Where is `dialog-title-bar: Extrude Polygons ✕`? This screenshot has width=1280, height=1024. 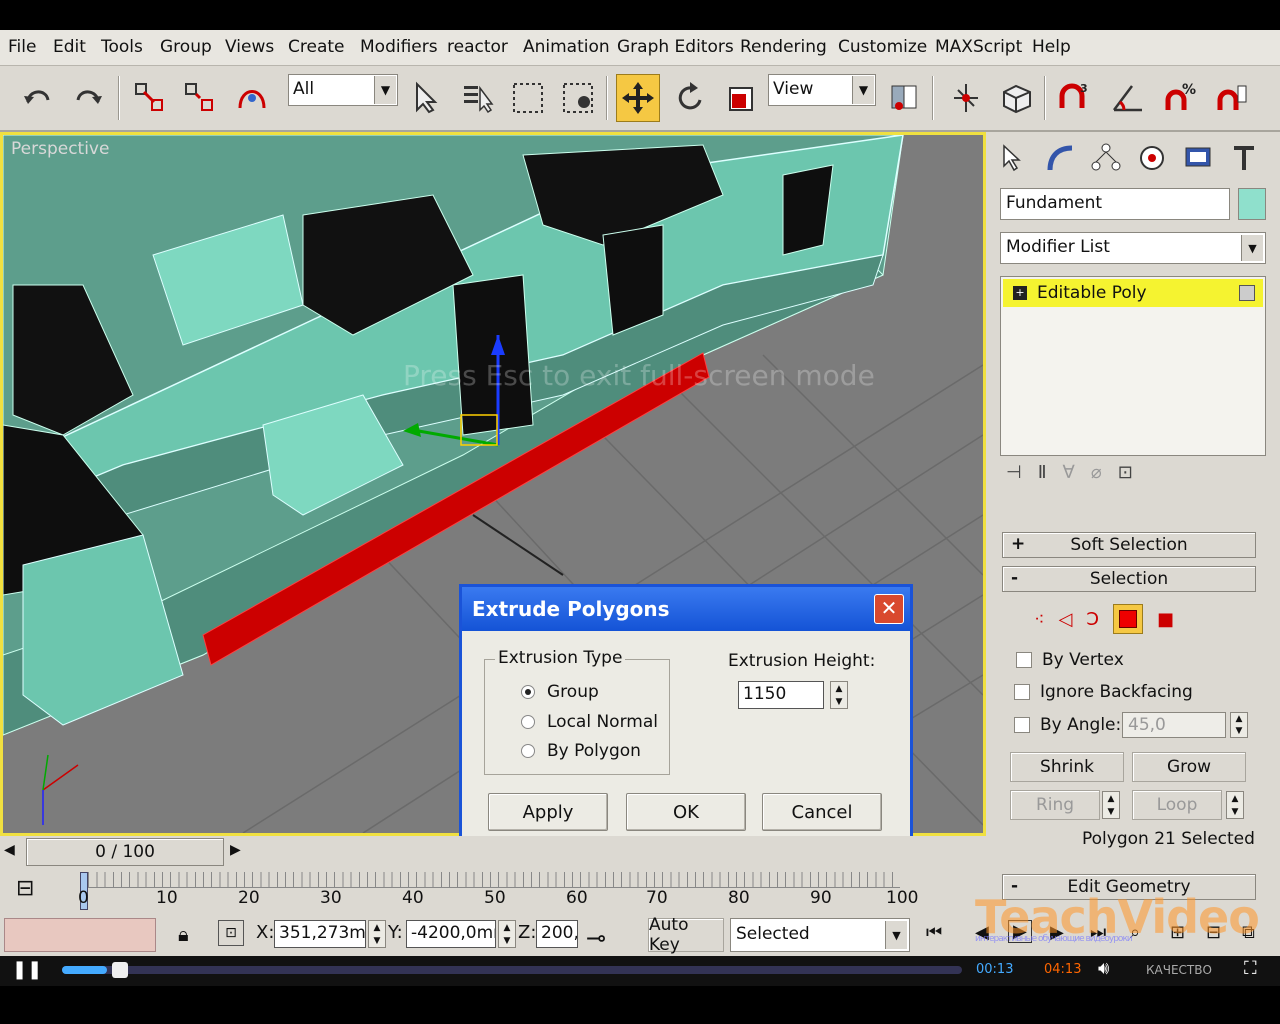 dialog-title-bar: Extrude Polygons ✕ is located at coordinates (686, 609).